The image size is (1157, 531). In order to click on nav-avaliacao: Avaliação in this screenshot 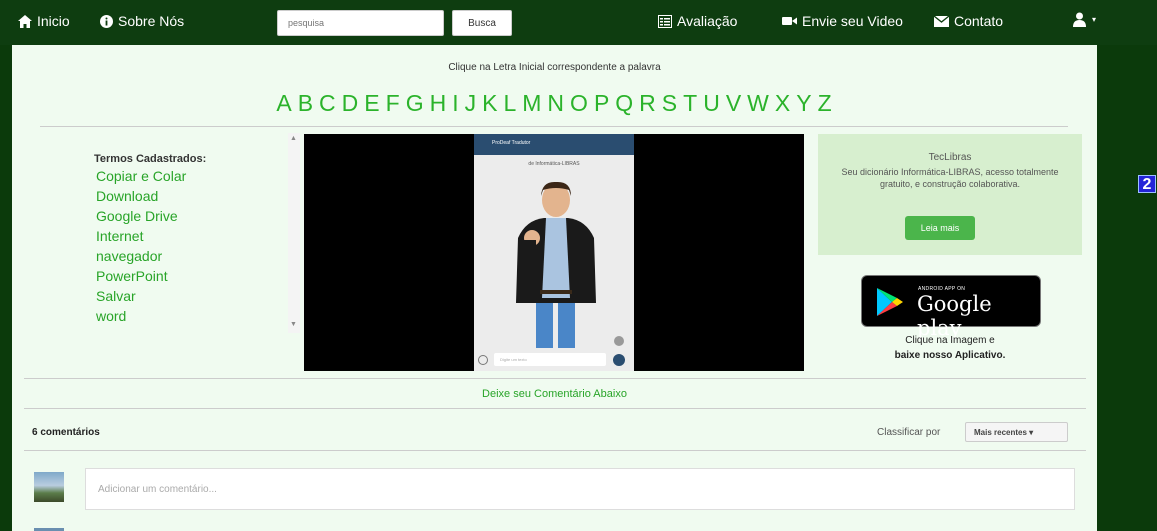, I will do `click(697, 21)`.